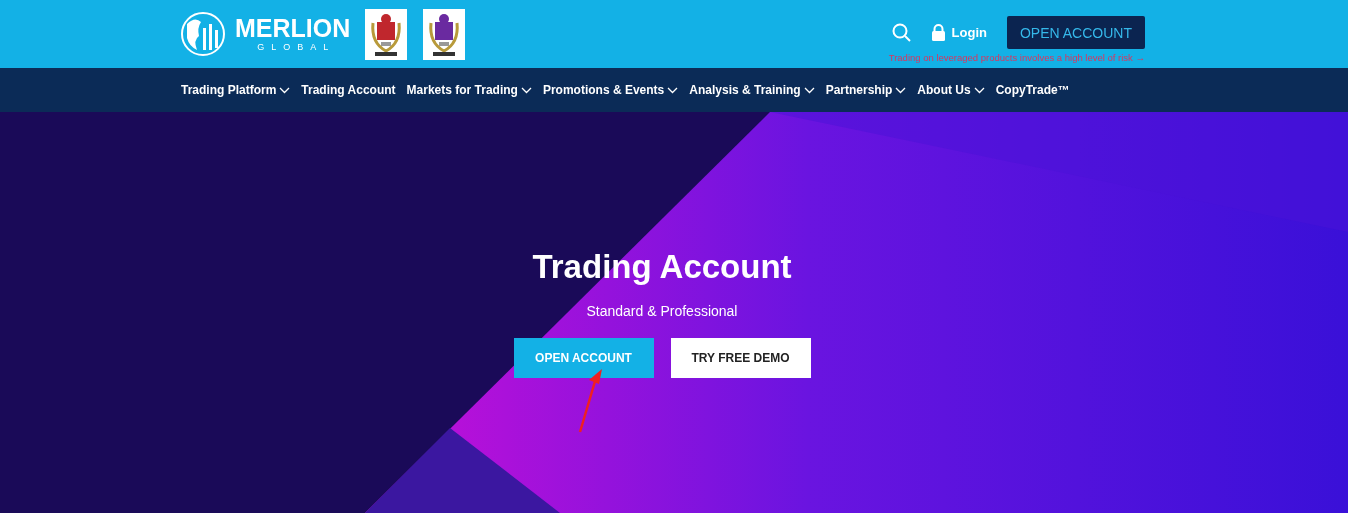 This screenshot has width=1348, height=513. What do you see at coordinates (1032, 90) in the screenshot?
I see `nav-menu-item: CopyTrade™` at bounding box center [1032, 90].